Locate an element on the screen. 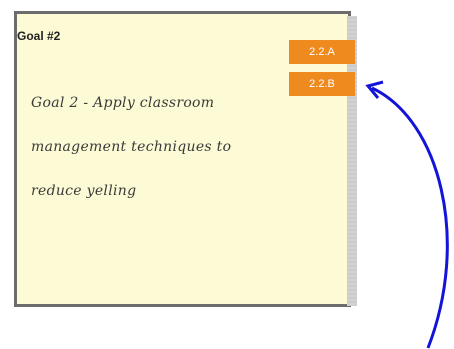 The image size is (454, 349). curved-arrow-icon is located at coordinates (407, 214).